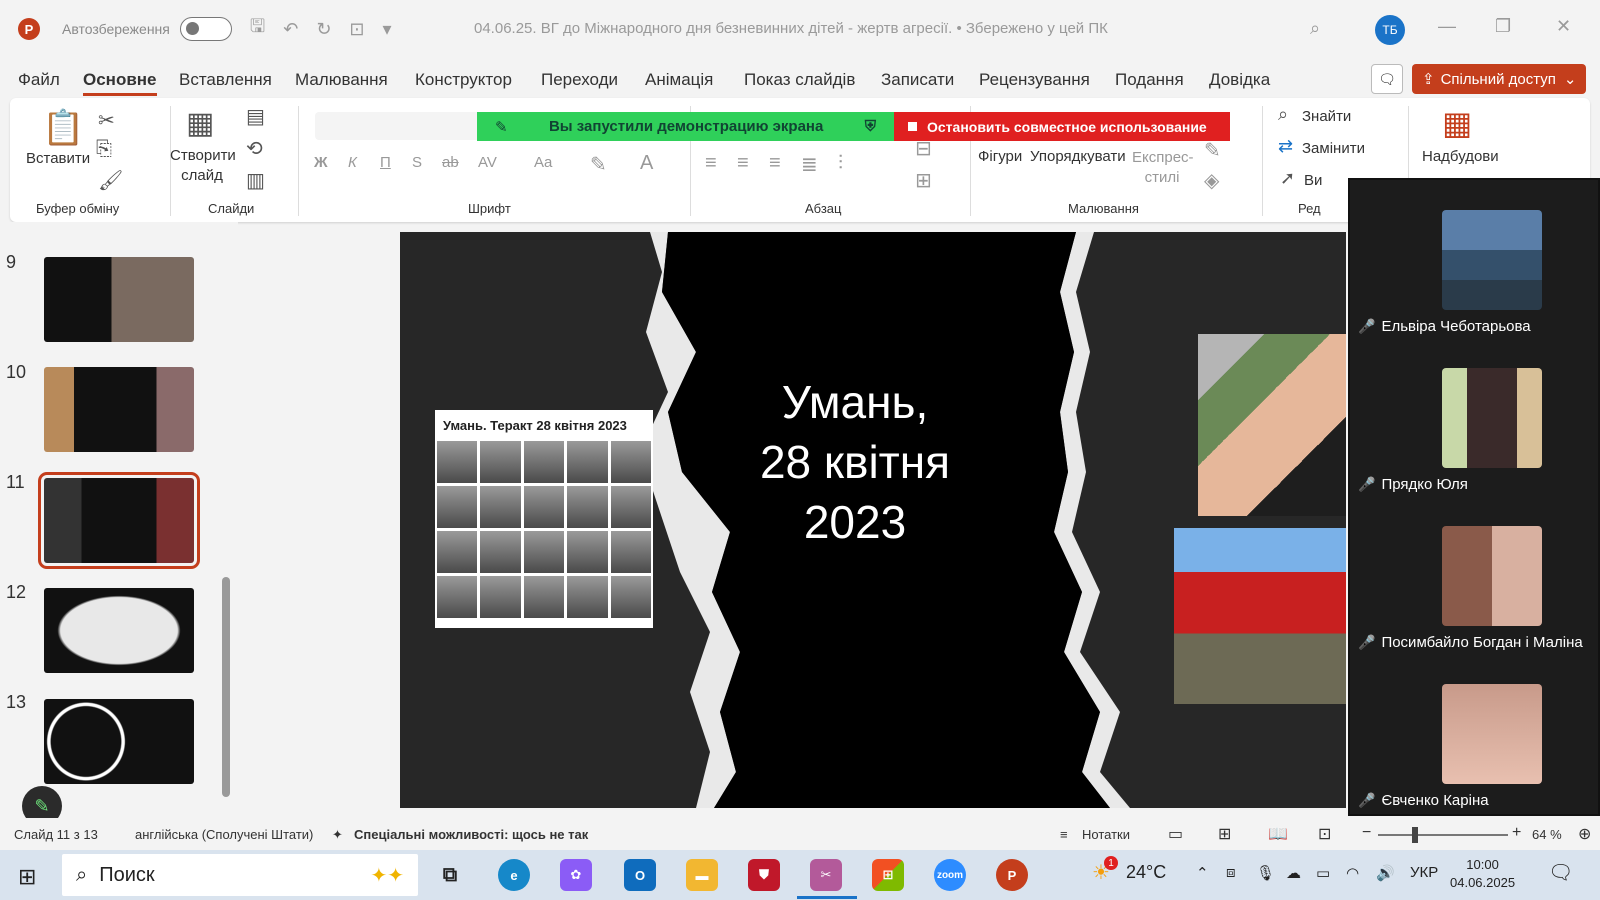 The width and height of the screenshot is (1600, 900). I want to click on comments-button: 🗨, so click(1387, 79).